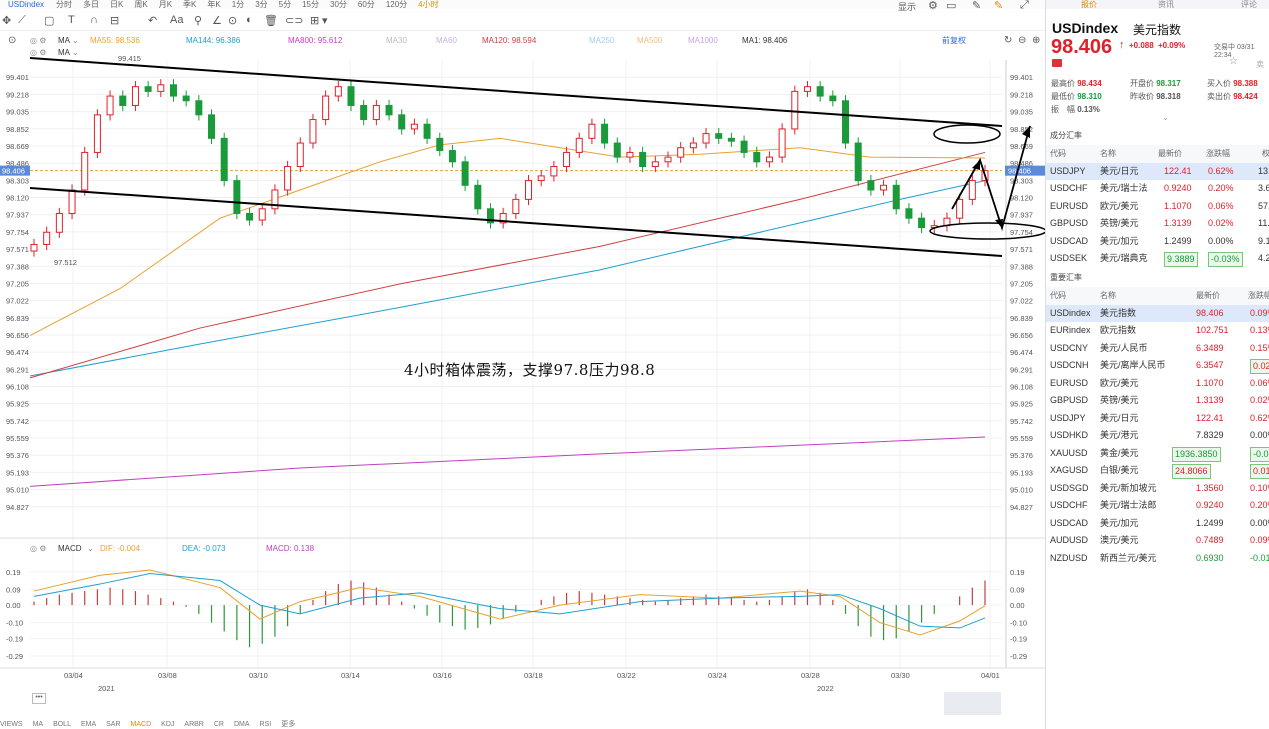  Describe the element at coordinates (1157, 189) in the screenshot. I see `table-row: USDCHF 美元/瑞士法 0.9240 0.20% 3.6` at that location.